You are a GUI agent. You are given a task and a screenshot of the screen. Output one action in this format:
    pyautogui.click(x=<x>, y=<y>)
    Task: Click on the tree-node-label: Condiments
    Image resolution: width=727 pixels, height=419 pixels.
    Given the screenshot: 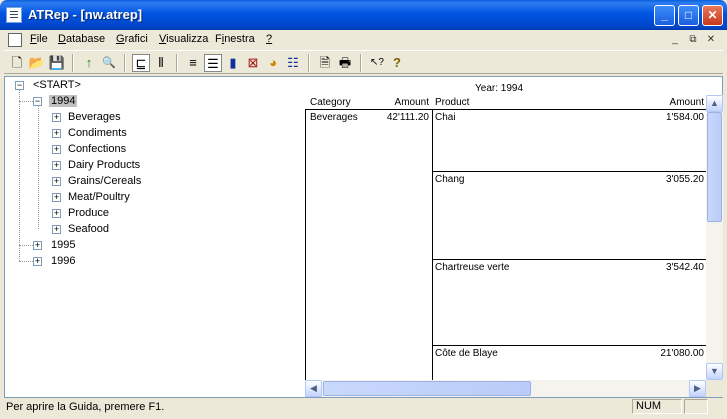 What is the action you would take?
    pyautogui.click(x=97, y=133)
    